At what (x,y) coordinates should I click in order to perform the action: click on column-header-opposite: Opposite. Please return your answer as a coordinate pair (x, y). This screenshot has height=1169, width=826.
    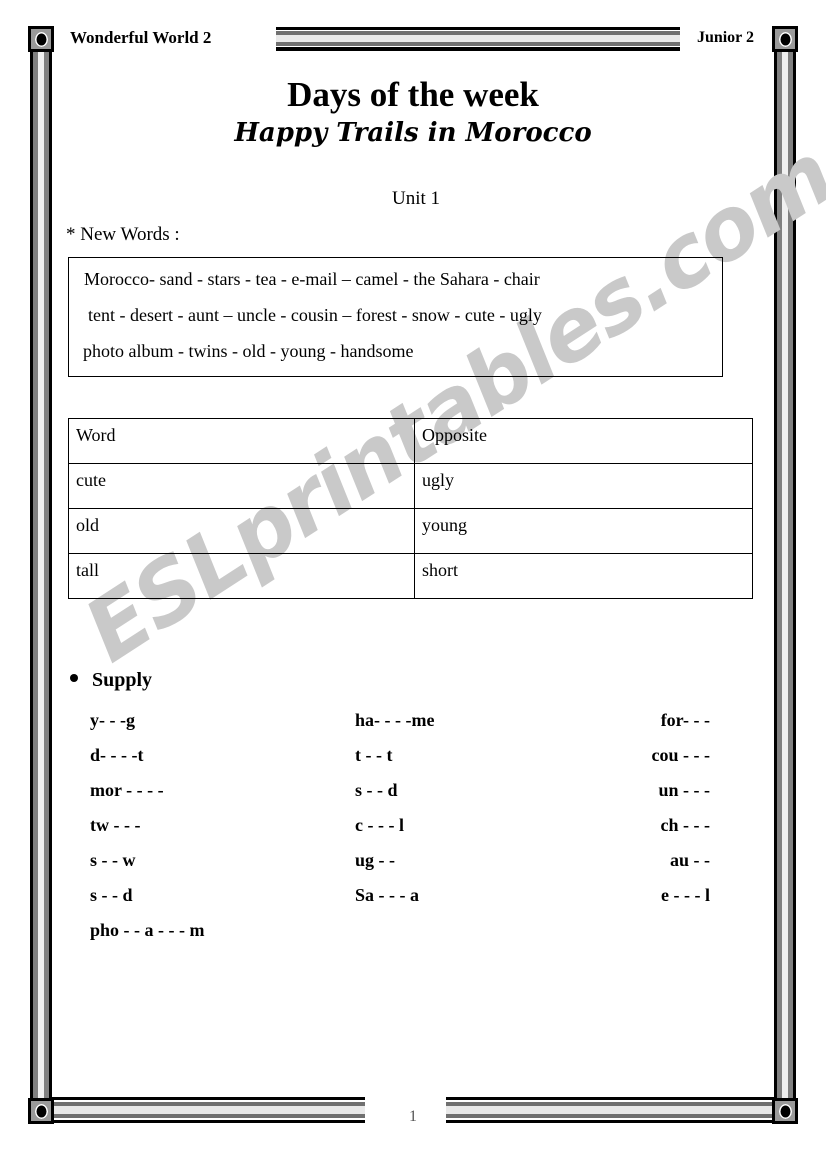
    Looking at the image, I should click on (583, 441).